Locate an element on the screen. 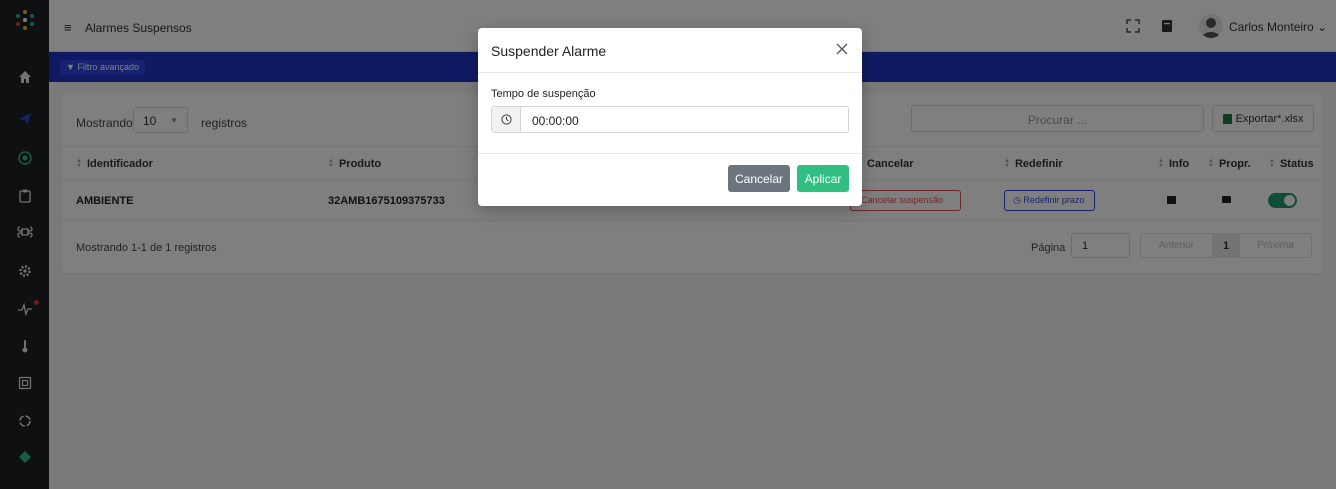  cancel-button: Cancelar is located at coordinates (759, 178).